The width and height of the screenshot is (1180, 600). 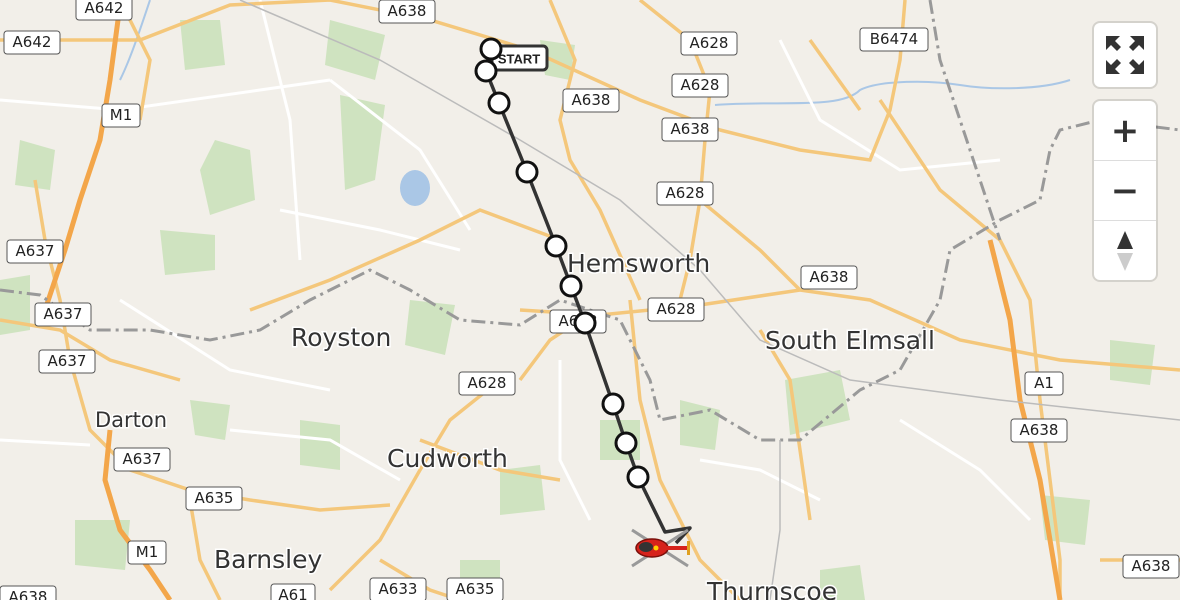 What do you see at coordinates (415, 188) in the screenshot?
I see `lake` at bounding box center [415, 188].